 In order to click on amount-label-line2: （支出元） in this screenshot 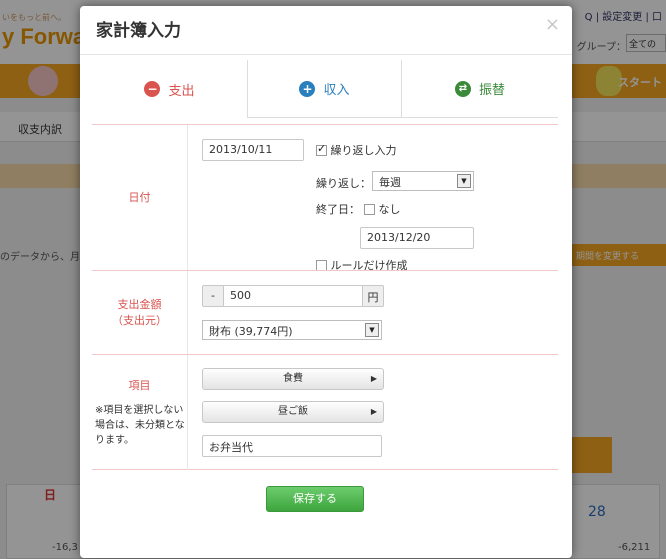, I will do `click(139, 320)`.